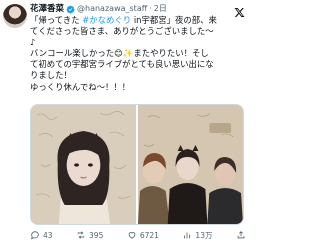 The height and width of the screenshot is (248, 320). I want to click on tweet-actions: 43 395 6721 13万, so click(138, 235).